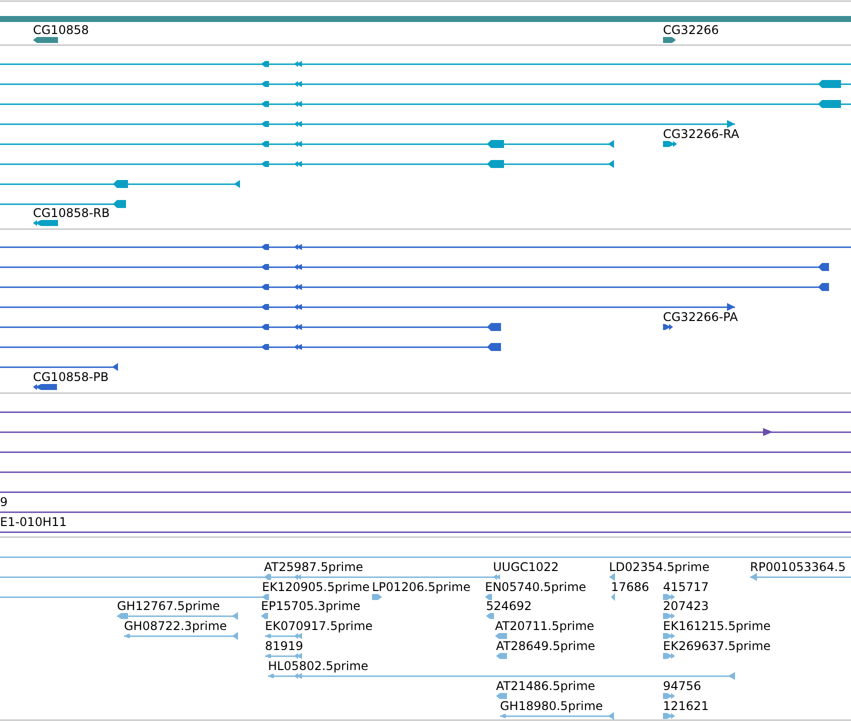 The height and width of the screenshot is (721, 851). Describe the element at coordinates (319, 626) in the screenshot. I see `feature-label: EK070917.5prime` at that location.